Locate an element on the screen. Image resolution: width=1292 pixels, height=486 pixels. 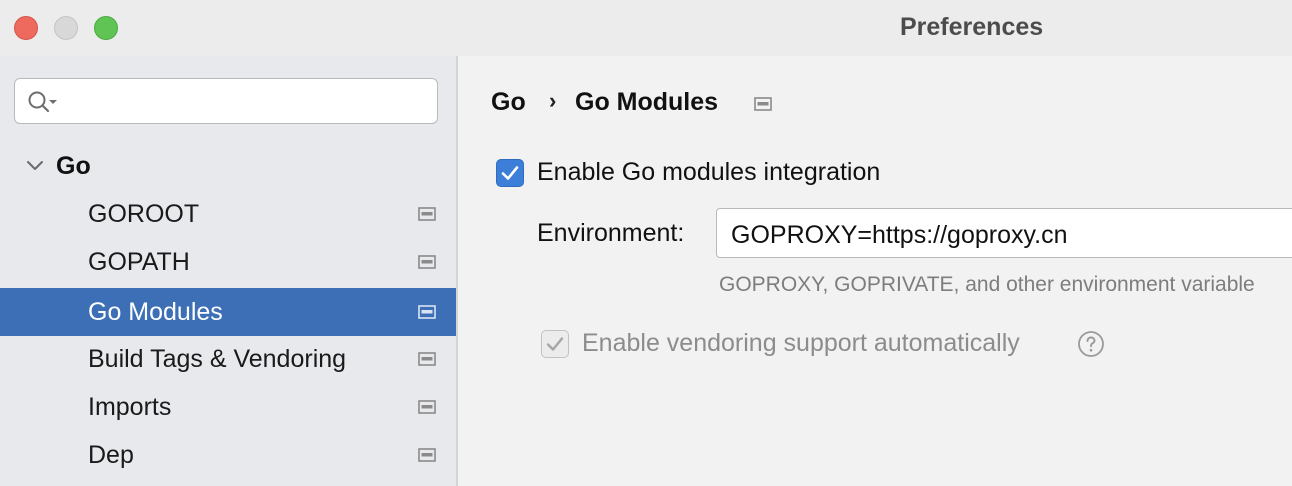
sidebar-item-label: GOROOT is located at coordinates (144, 214).